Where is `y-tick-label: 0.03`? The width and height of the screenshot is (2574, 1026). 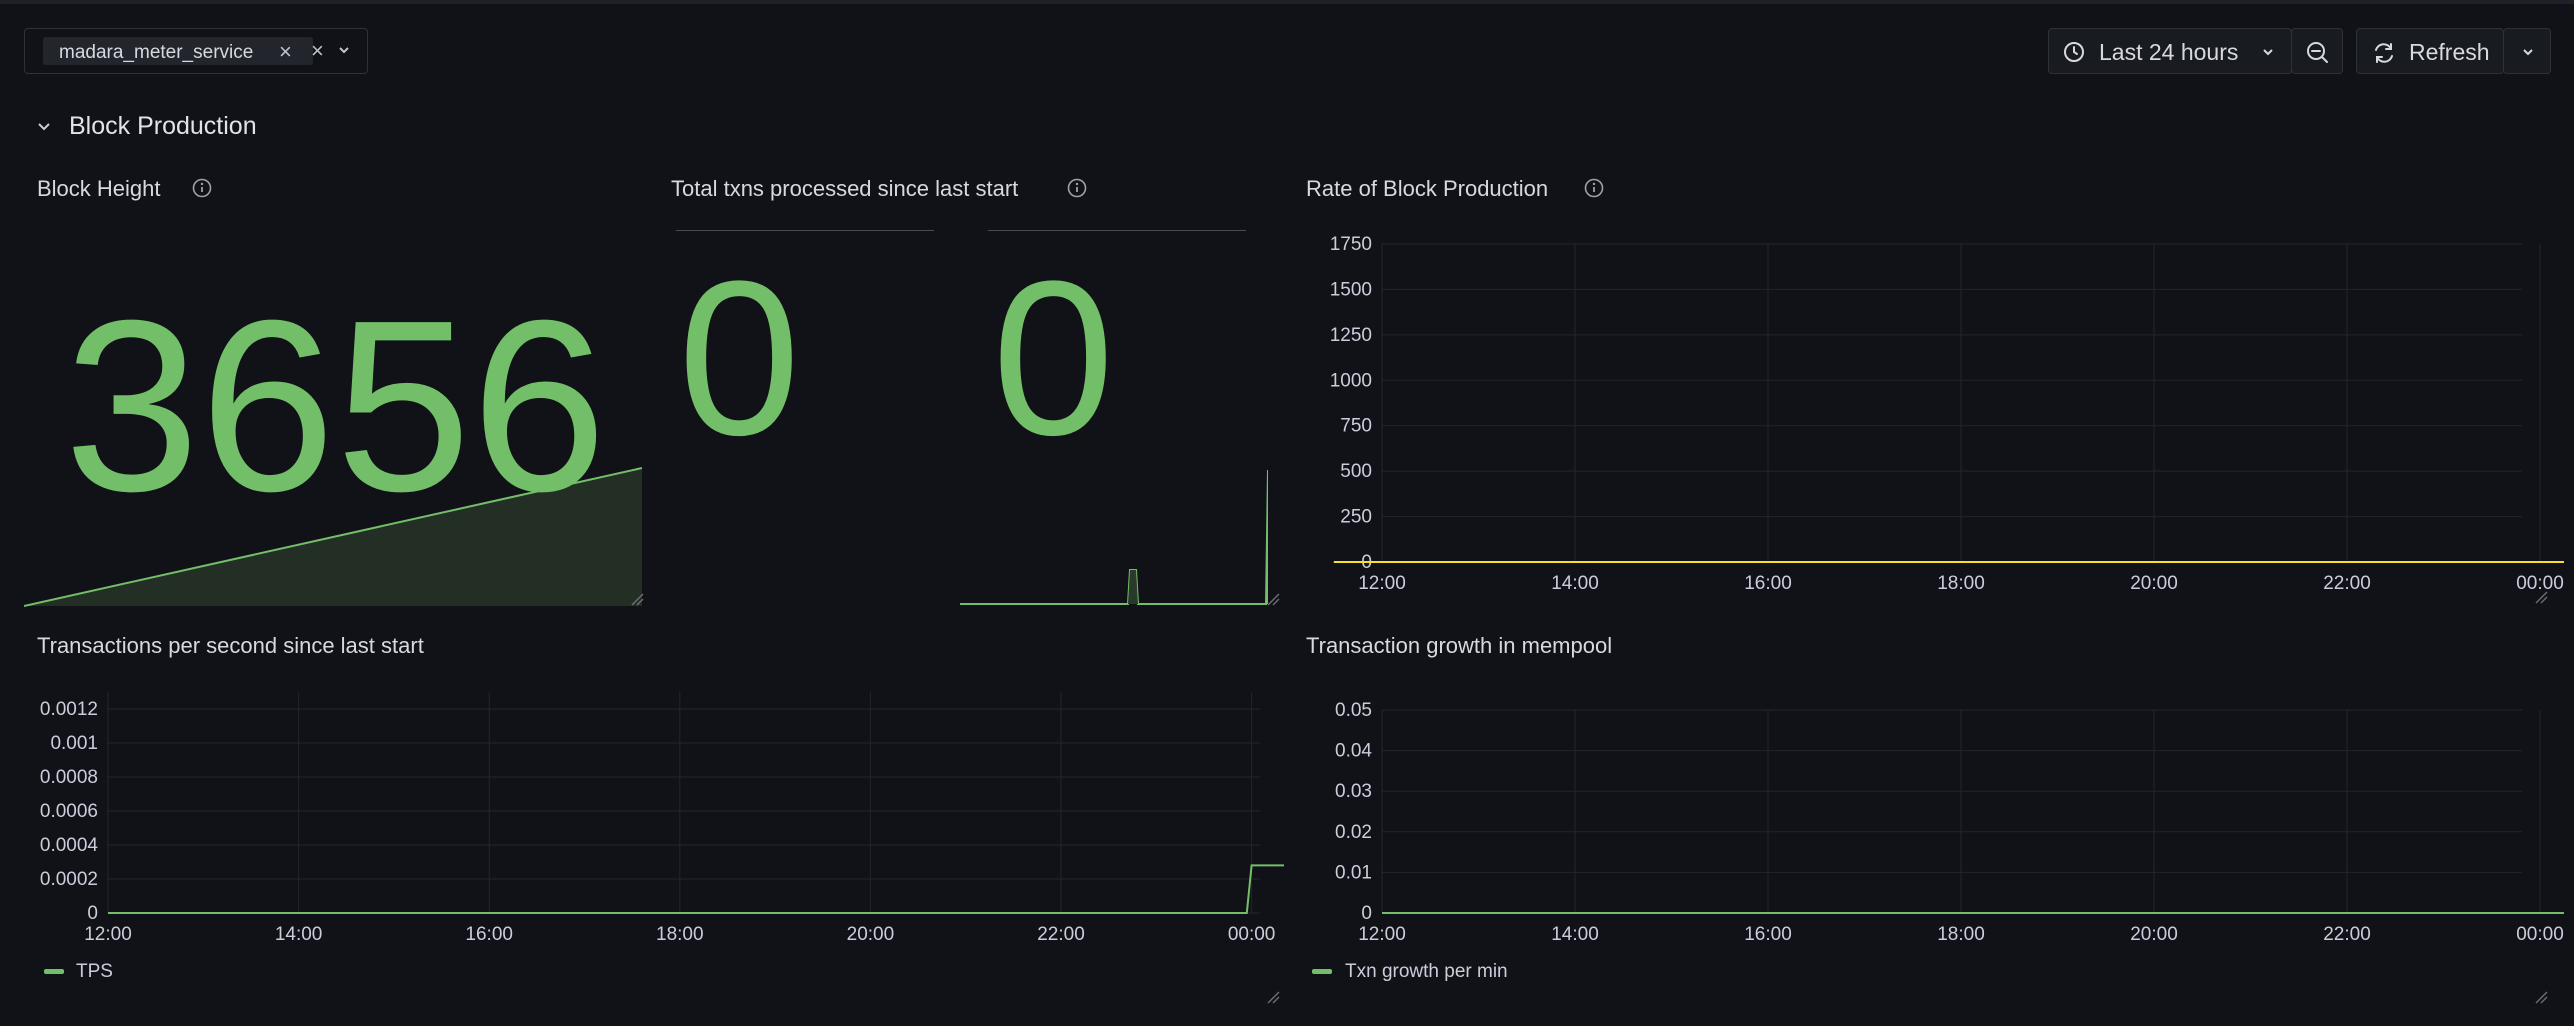 y-tick-label: 0.03 is located at coordinates (1353, 791).